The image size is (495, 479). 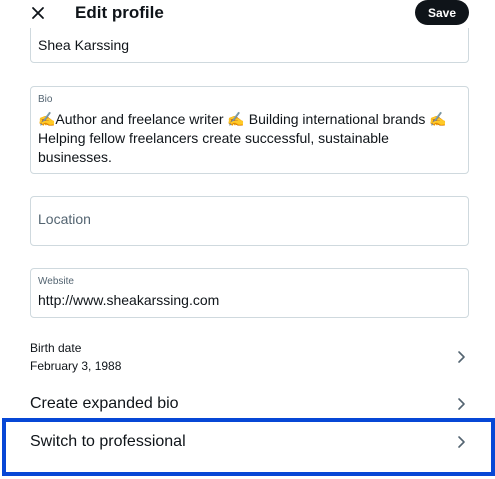 What do you see at coordinates (129, 300) in the screenshot?
I see `website-value: http://www.sheakarssing.com` at bounding box center [129, 300].